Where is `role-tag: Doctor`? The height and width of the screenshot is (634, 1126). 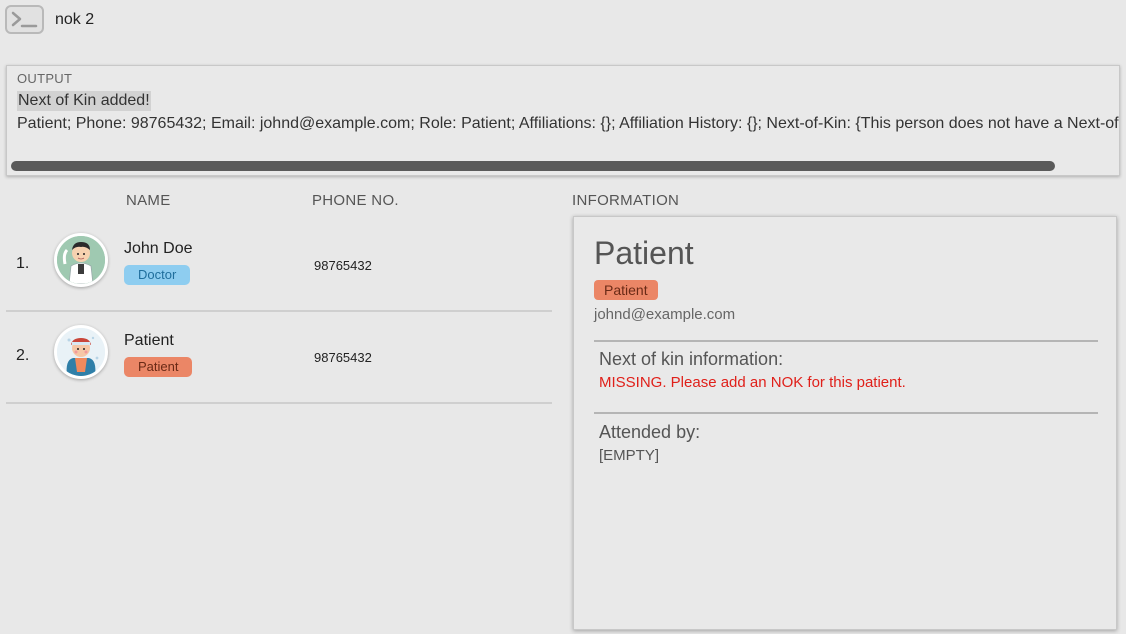
role-tag: Doctor is located at coordinates (157, 275).